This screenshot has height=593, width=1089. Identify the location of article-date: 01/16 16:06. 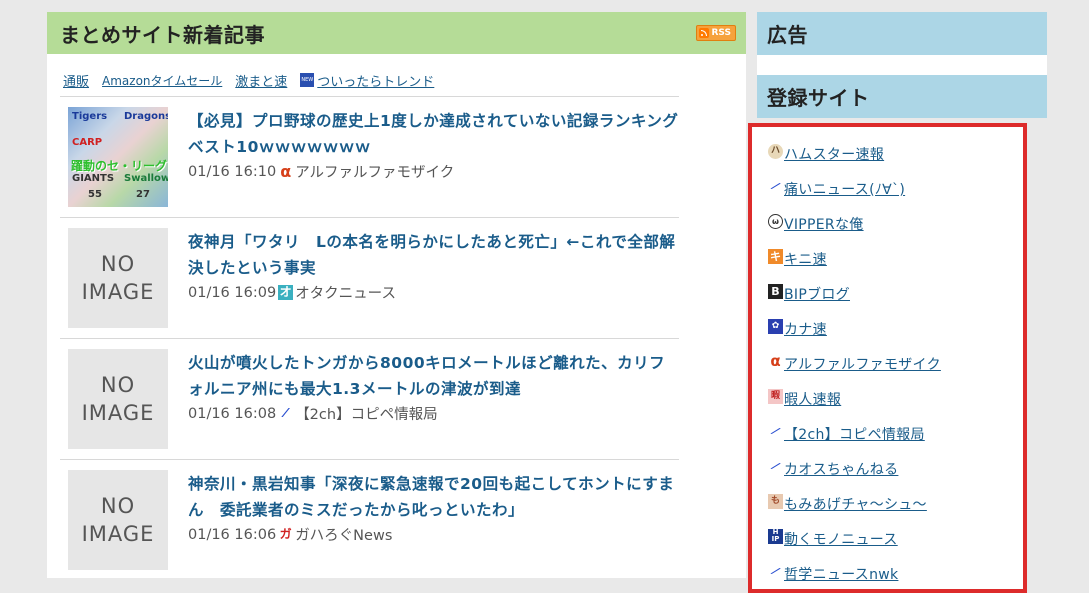
(232, 534).